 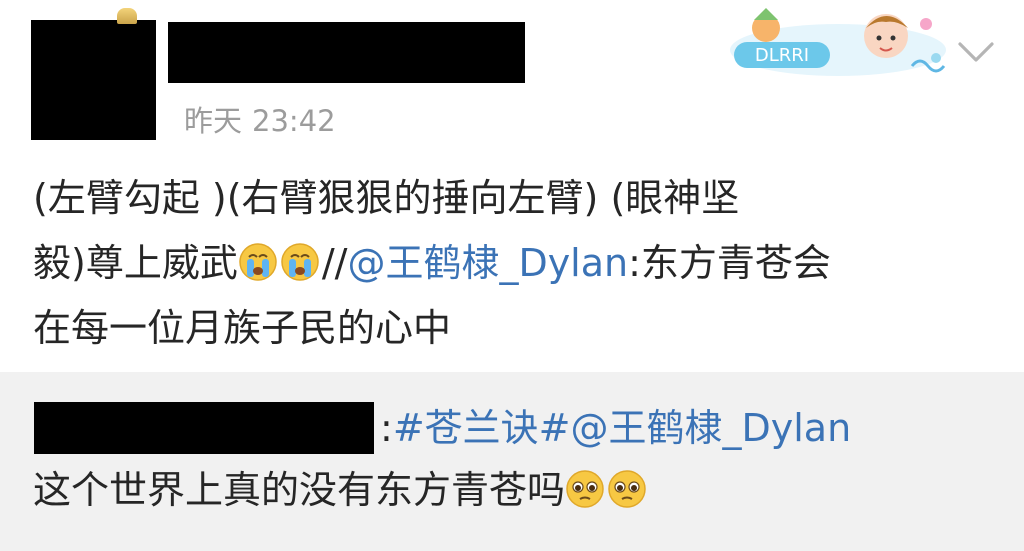 I want to click on original-author, so click(x=204, y=428).